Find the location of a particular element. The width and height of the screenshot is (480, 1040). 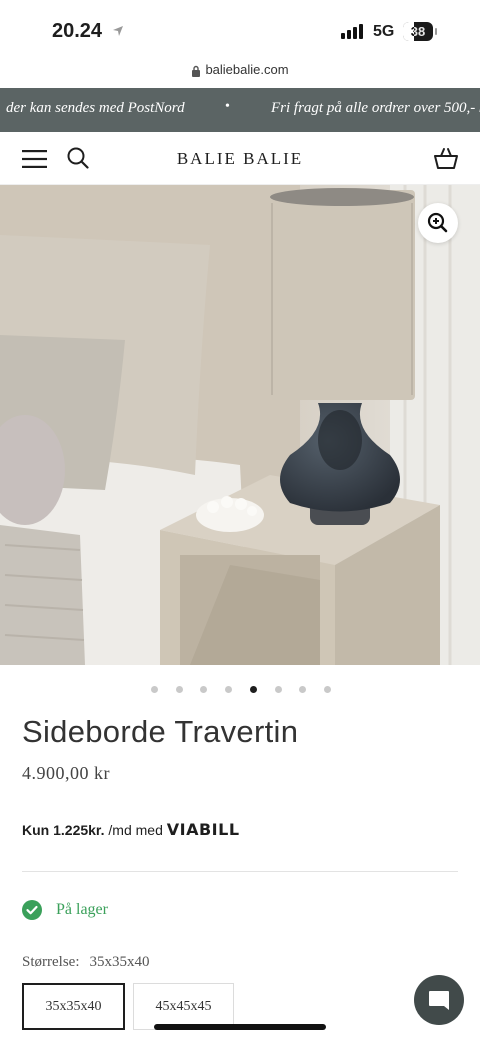

battery-icon: 38 is located at coordinates (420, 31).